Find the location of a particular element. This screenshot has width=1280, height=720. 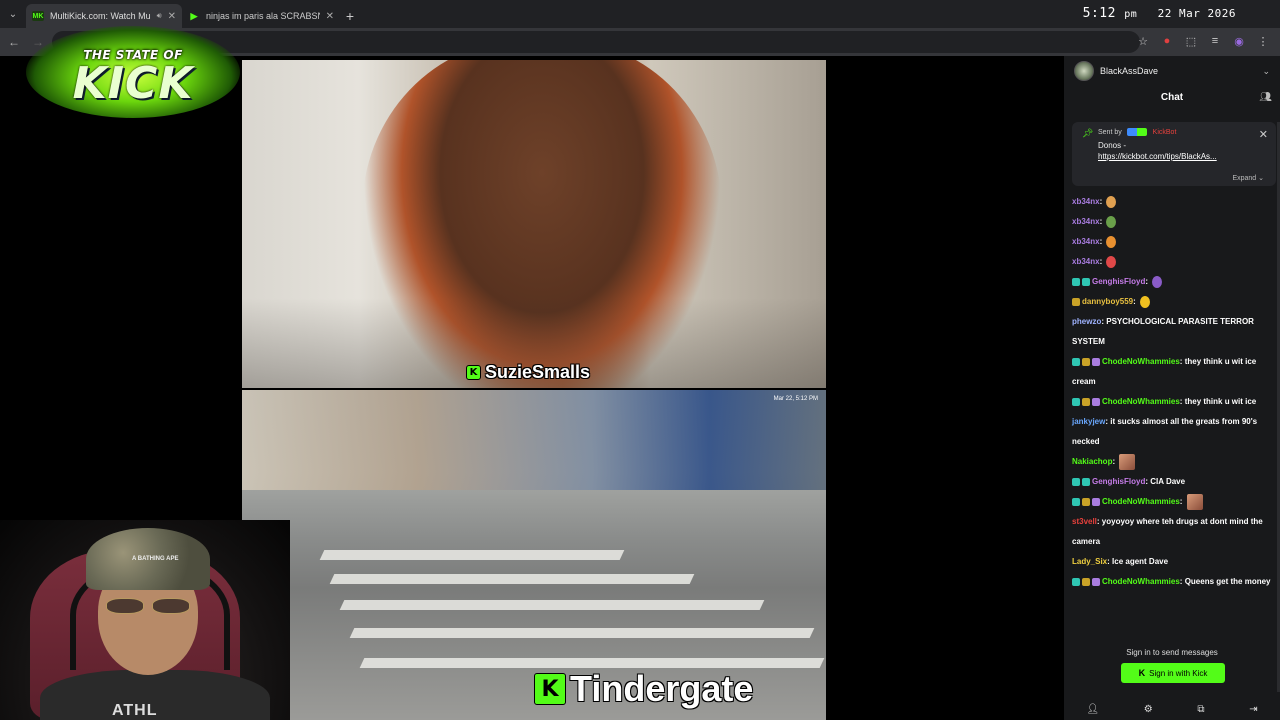

chat-text: they think u wit ice is located at coordinates (1220, 401).